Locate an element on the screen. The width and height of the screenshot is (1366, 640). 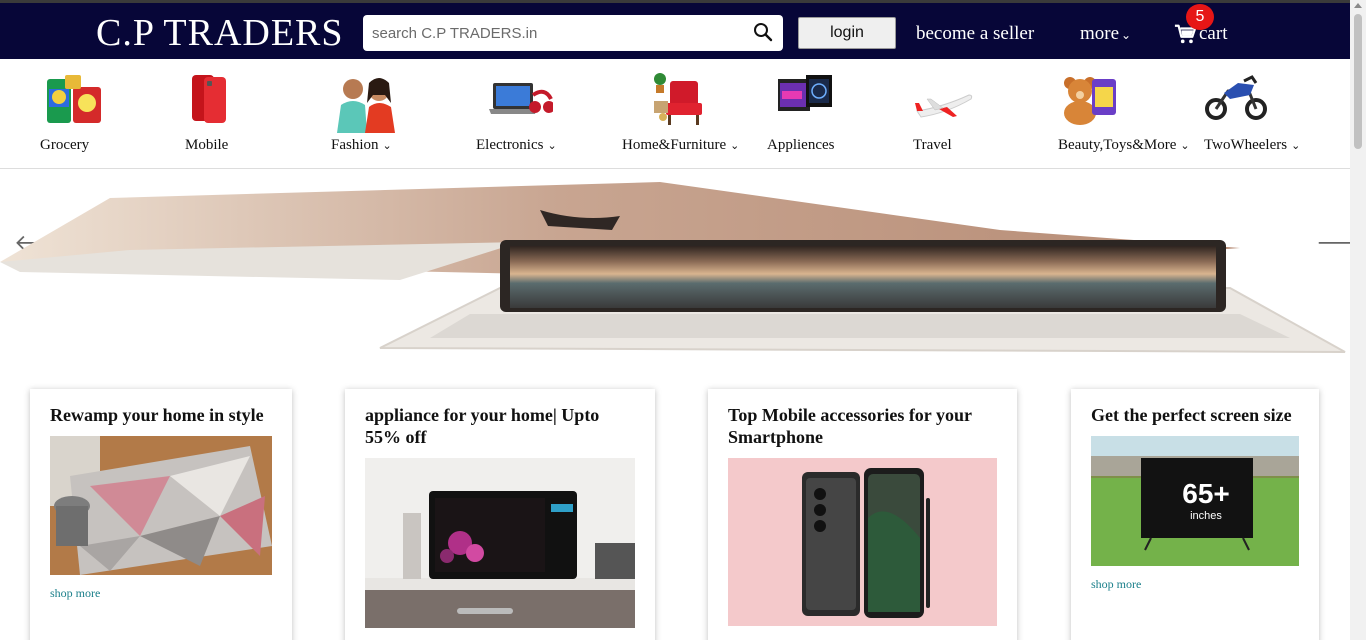
category-mobile: Mobile is located at coordinates (210, 114).